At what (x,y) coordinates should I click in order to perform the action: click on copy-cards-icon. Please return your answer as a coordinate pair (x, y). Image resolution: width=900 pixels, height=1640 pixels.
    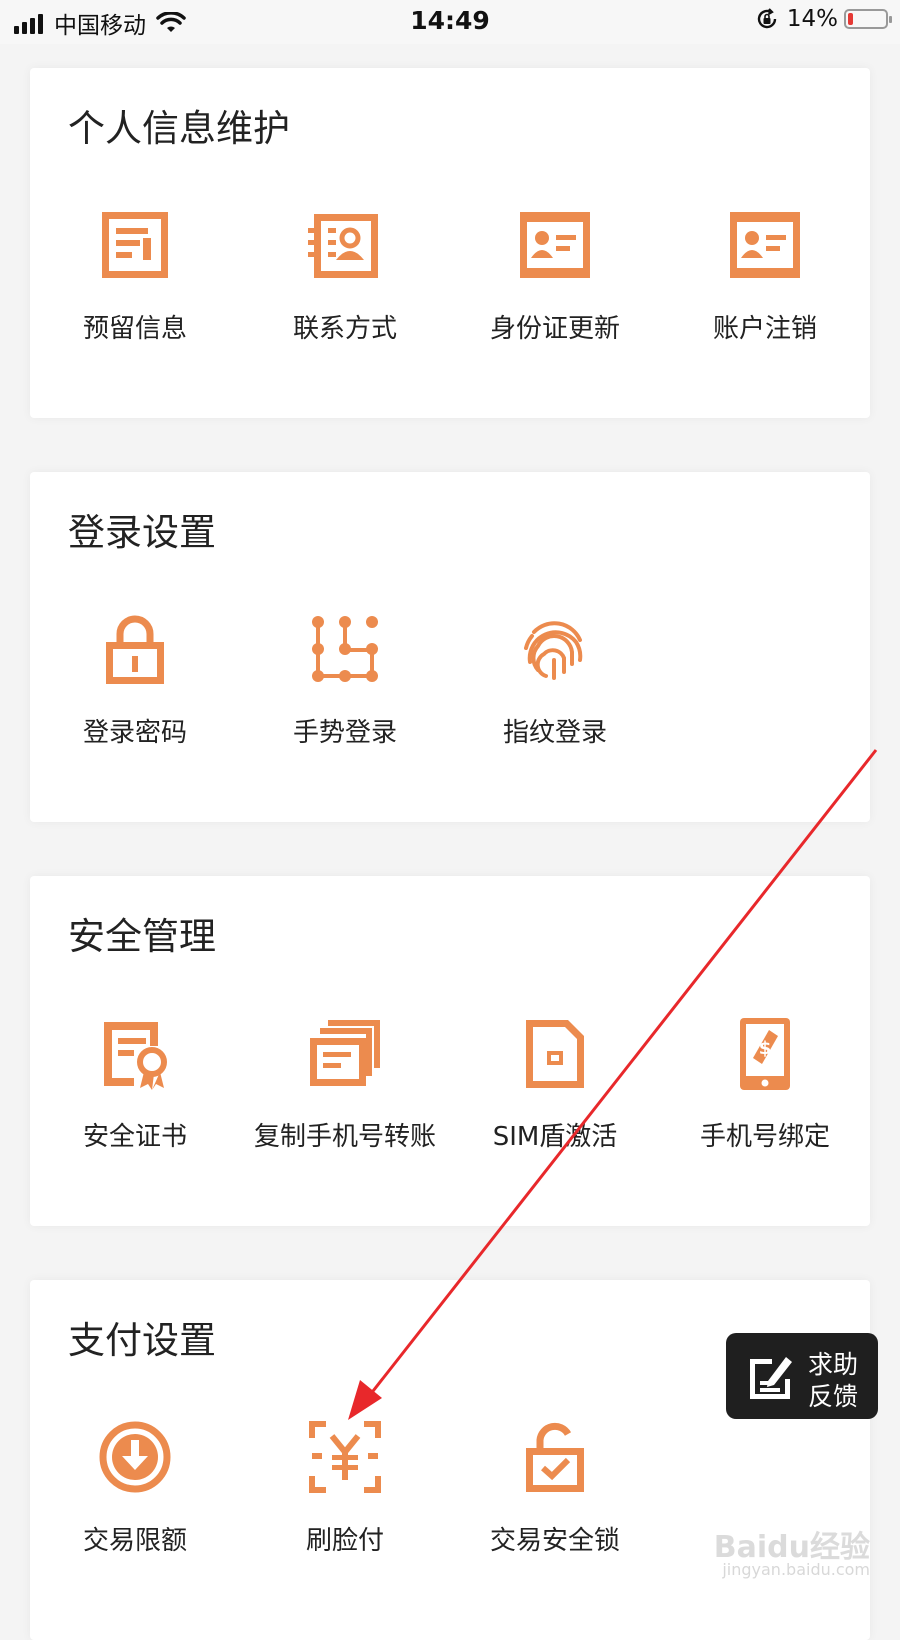
    Looking at the image, I should click on (345, 1053).